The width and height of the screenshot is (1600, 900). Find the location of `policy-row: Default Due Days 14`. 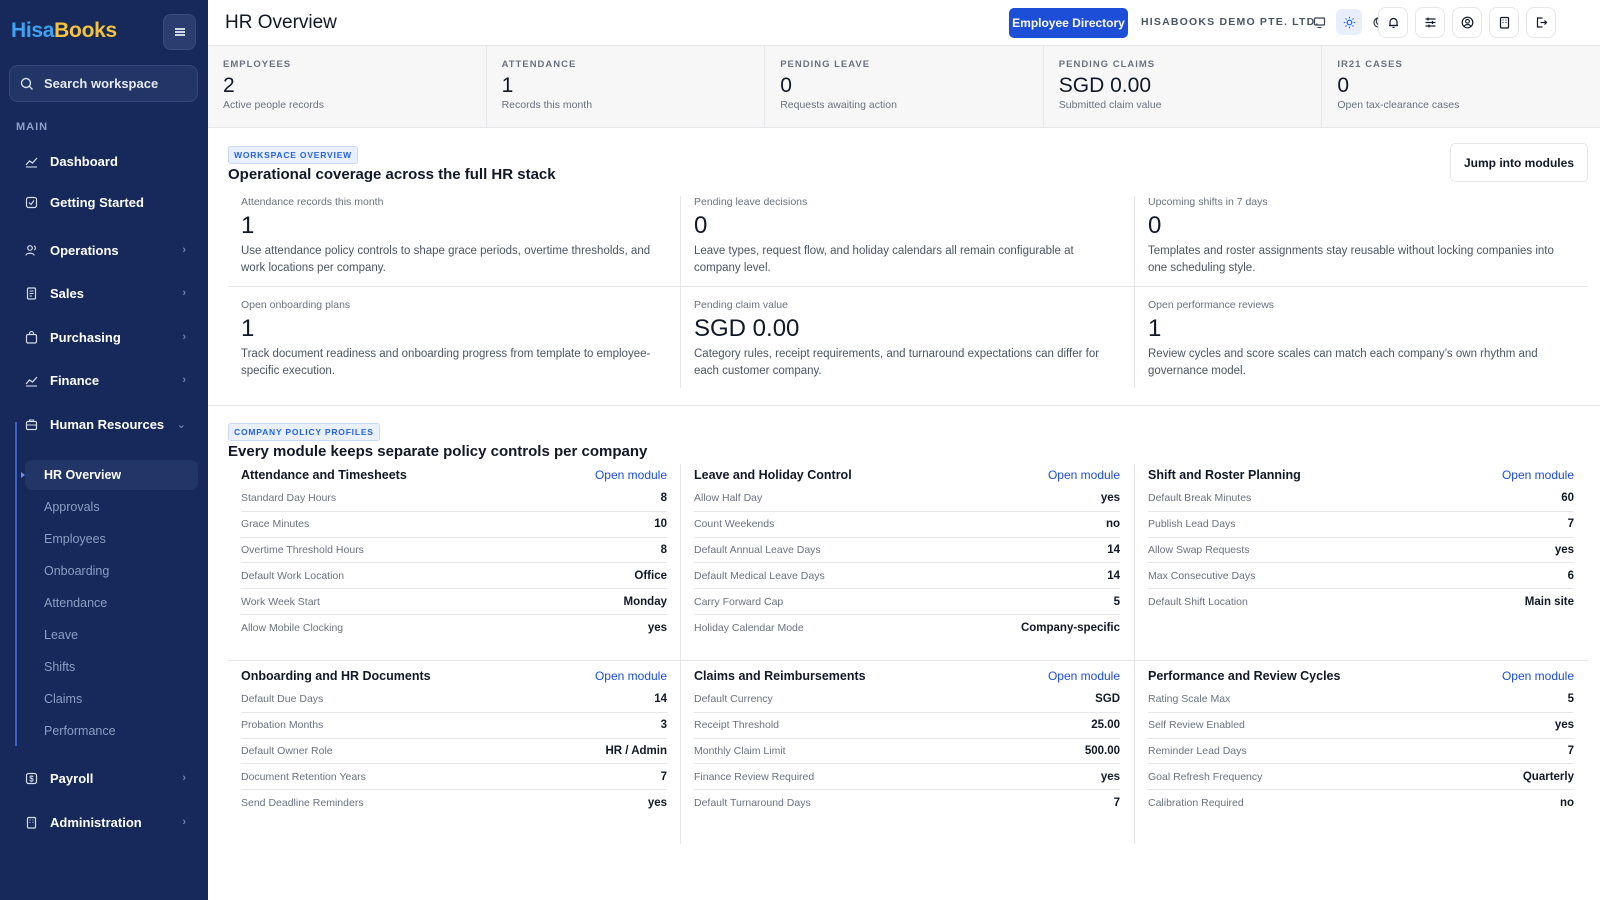

policy-row: Default Due Days 14 is located at coordinates (454, 700).